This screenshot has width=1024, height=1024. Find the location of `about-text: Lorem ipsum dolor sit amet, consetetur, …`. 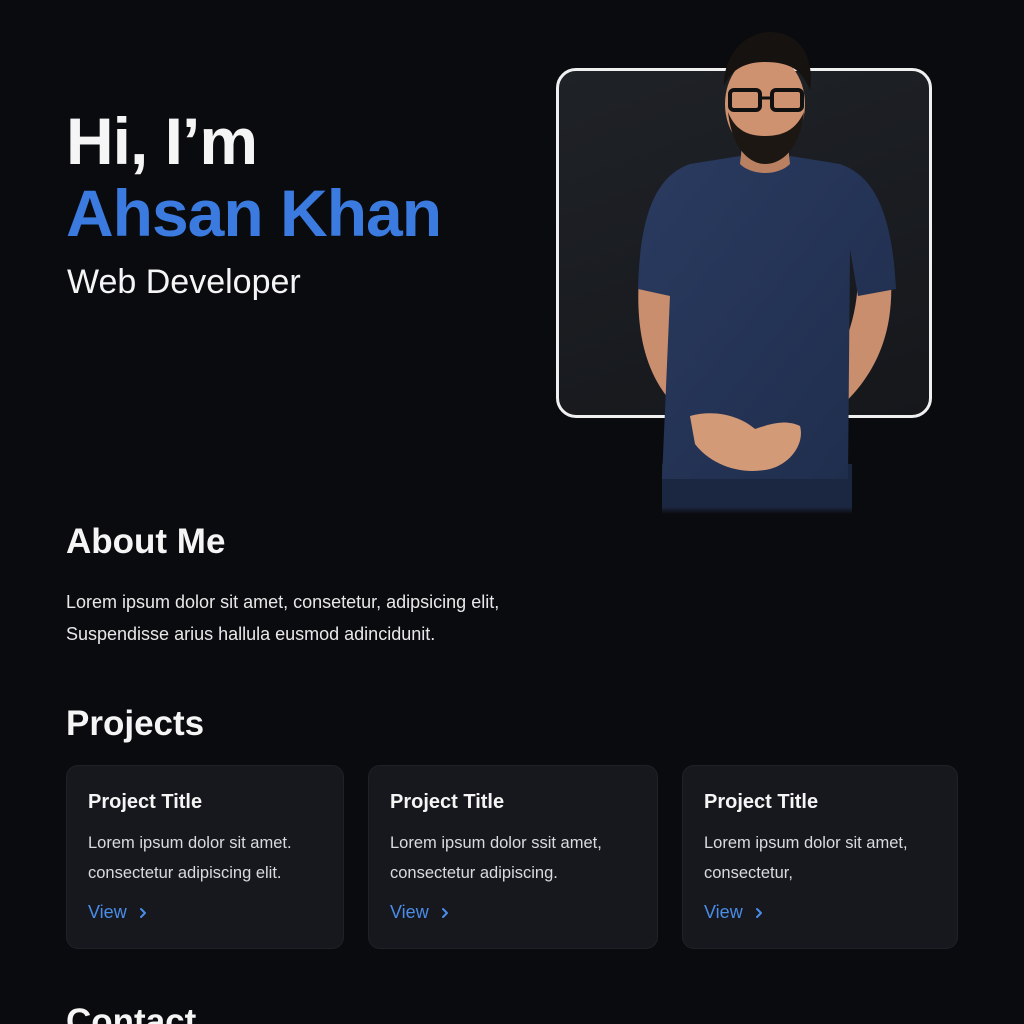

about-text: Lorem ipsum dolor sit amet, consetetur, … is located at coordinates (326, 618).